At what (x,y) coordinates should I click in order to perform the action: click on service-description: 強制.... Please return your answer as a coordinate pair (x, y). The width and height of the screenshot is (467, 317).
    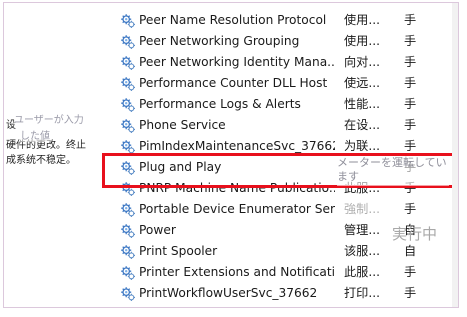
    Looking at the image, I should click on (362, 209).